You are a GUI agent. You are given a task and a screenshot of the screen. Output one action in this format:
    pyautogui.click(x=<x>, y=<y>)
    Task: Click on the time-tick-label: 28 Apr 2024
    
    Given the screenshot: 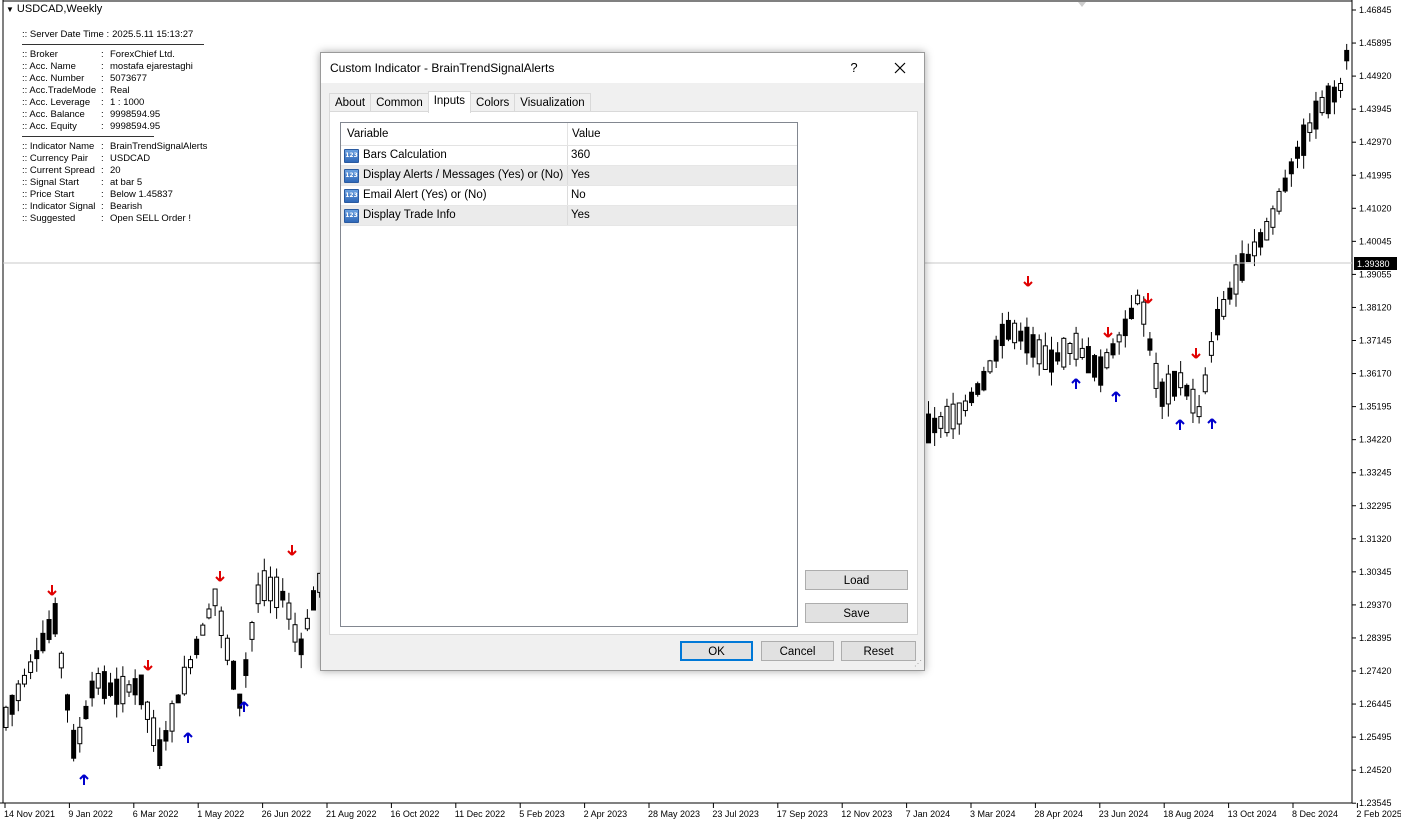 What is the action you would take?
    pyautogui.click(x=1058, y=814)
    